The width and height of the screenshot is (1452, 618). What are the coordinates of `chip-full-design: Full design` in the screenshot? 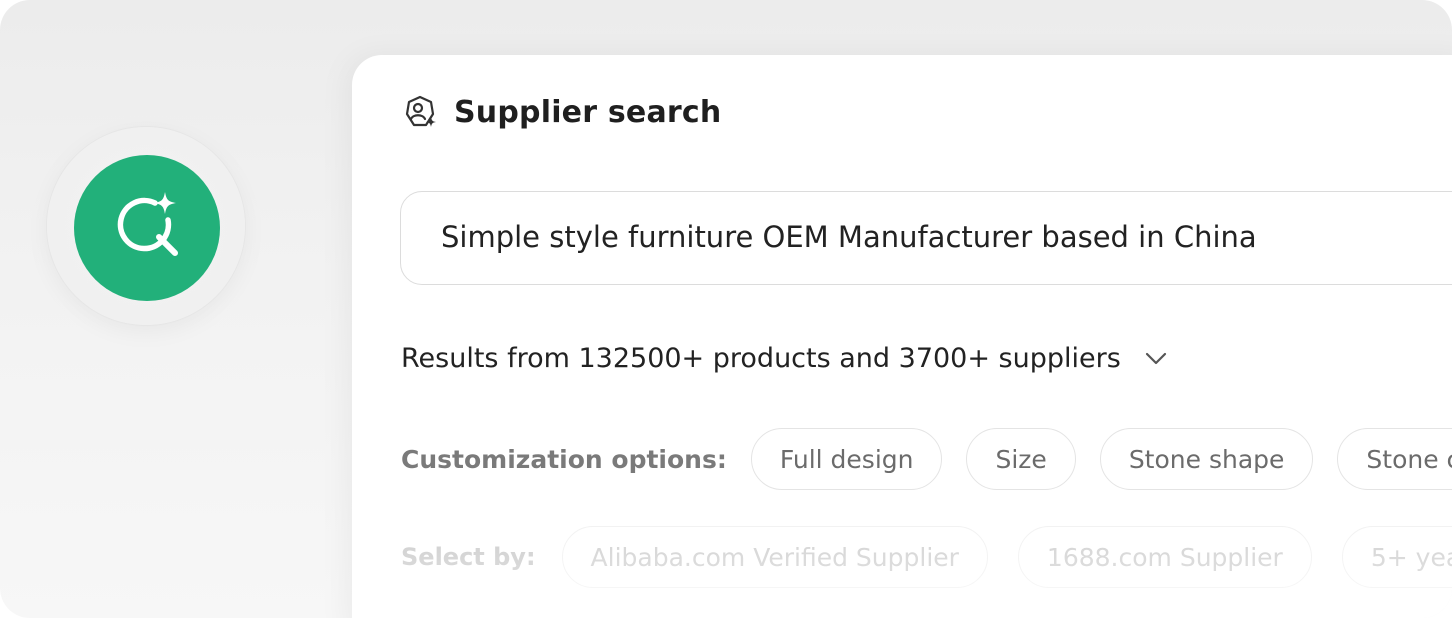 It's located at (846, 459).